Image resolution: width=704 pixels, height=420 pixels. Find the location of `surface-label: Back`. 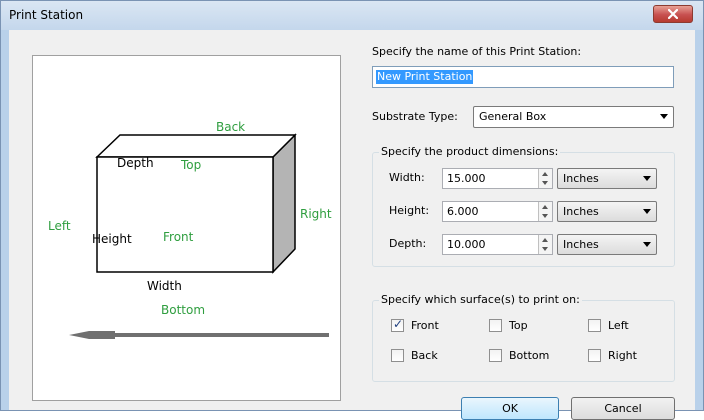

surface-label: Back is located at coordinates (424, 355).